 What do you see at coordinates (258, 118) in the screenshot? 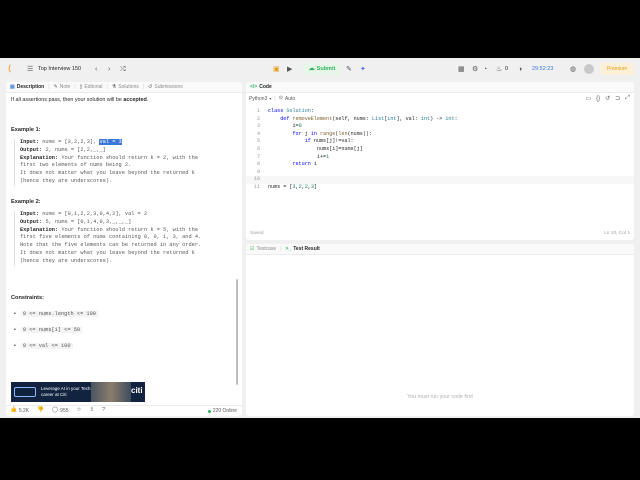
I see `line-number: 2` at bounding box center [258, 118].